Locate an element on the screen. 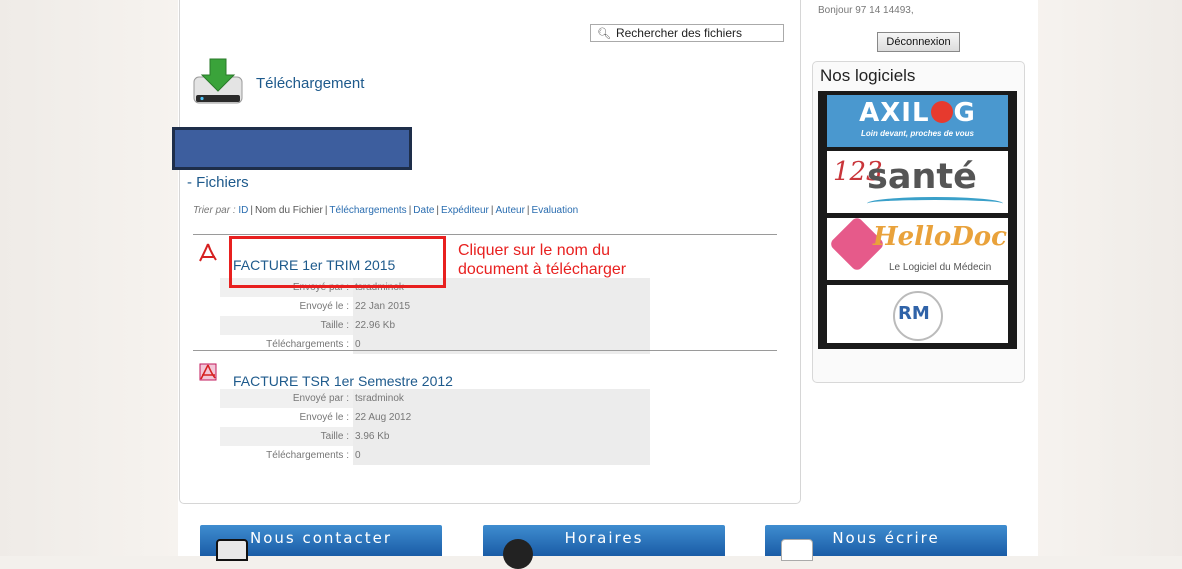 The width and height of the screenshot is (1182, 569). write-us-button: Nous écrire is located at coordinates (886, 543).